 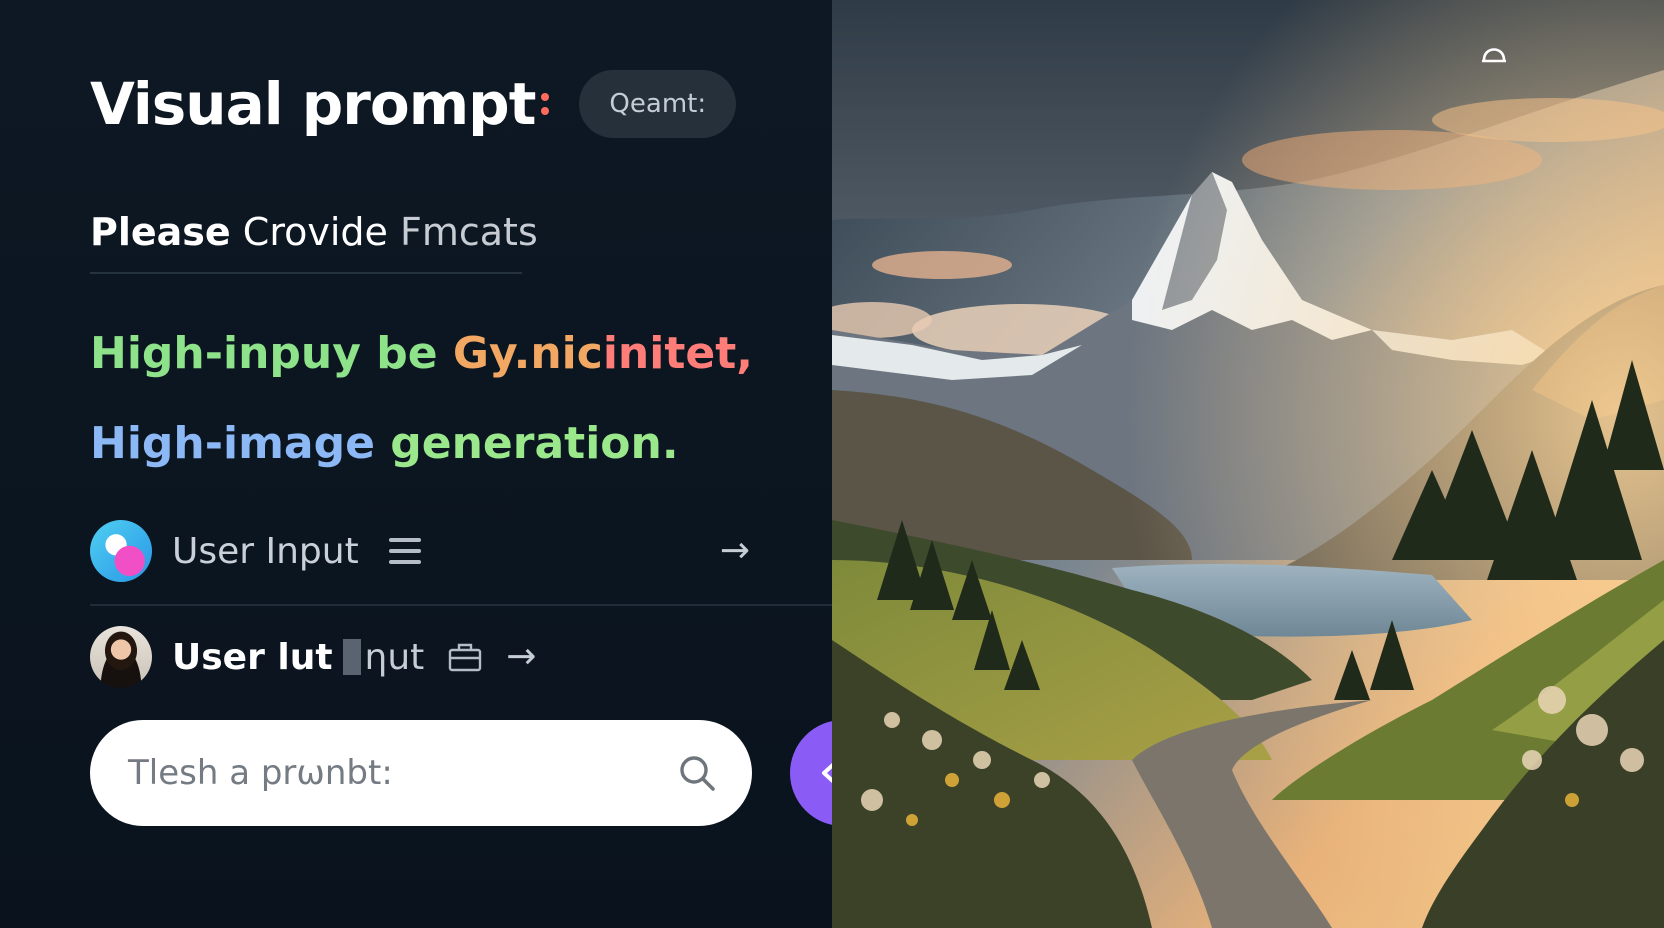 I want to click on avatar, so click(x=121, y=657).